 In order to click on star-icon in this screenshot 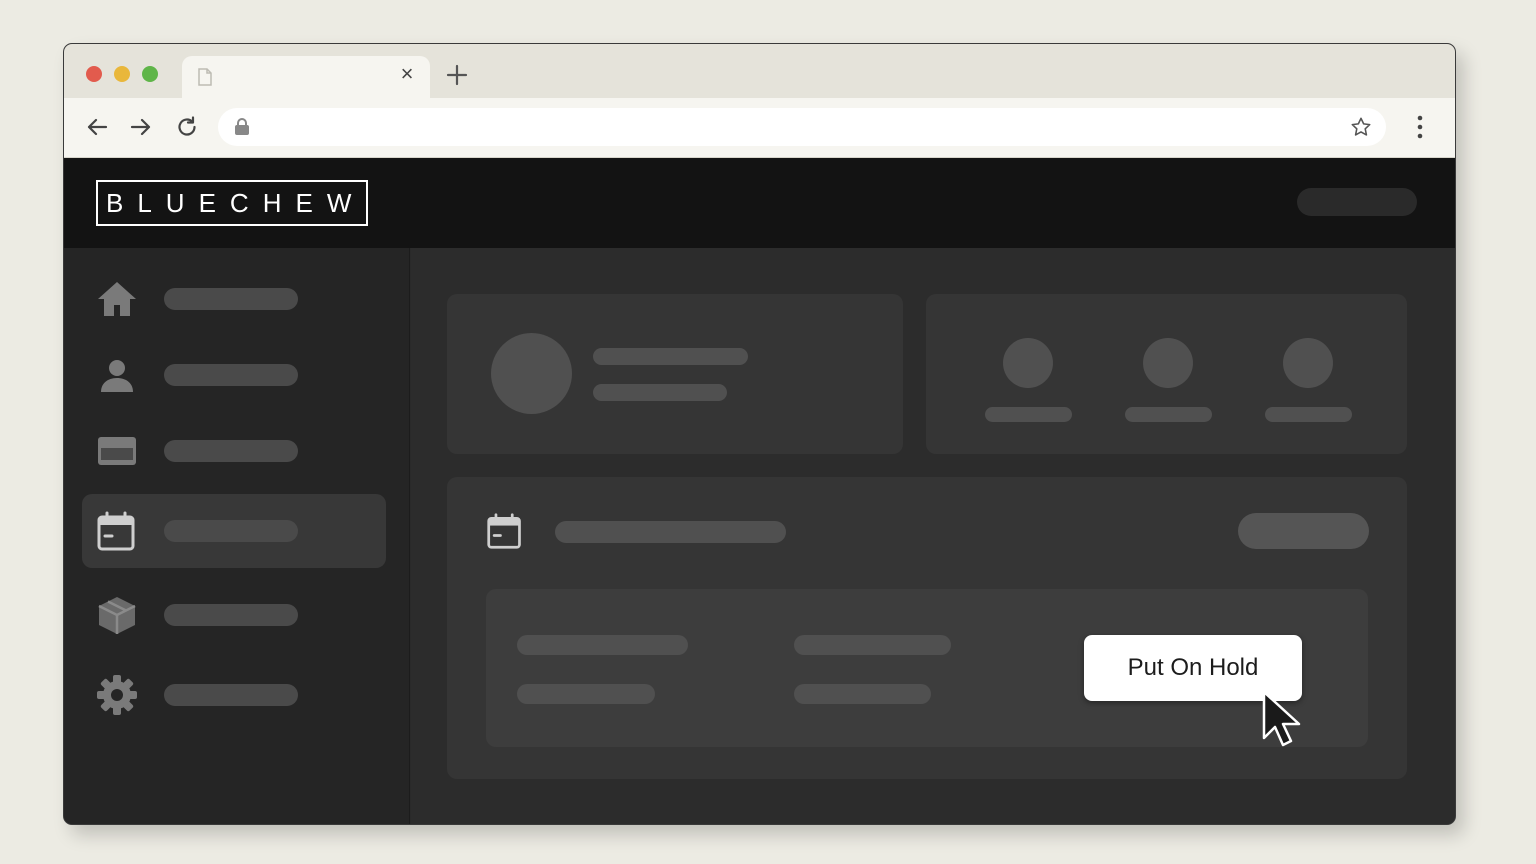, I will do `click(1361, 127)`.